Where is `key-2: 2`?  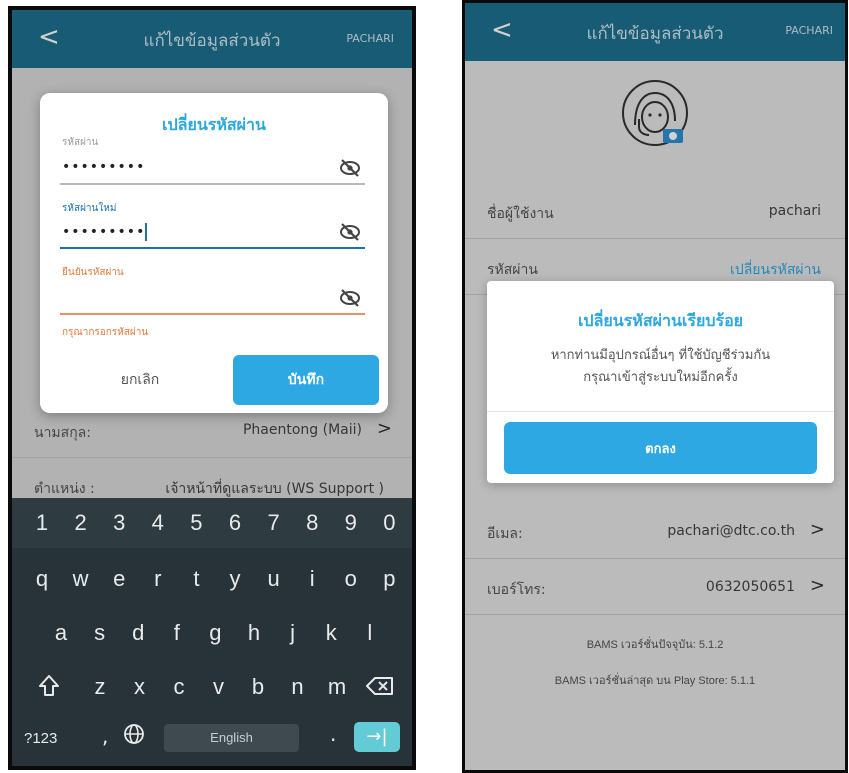
key-2: 2 is located at coordinates (81, 523).